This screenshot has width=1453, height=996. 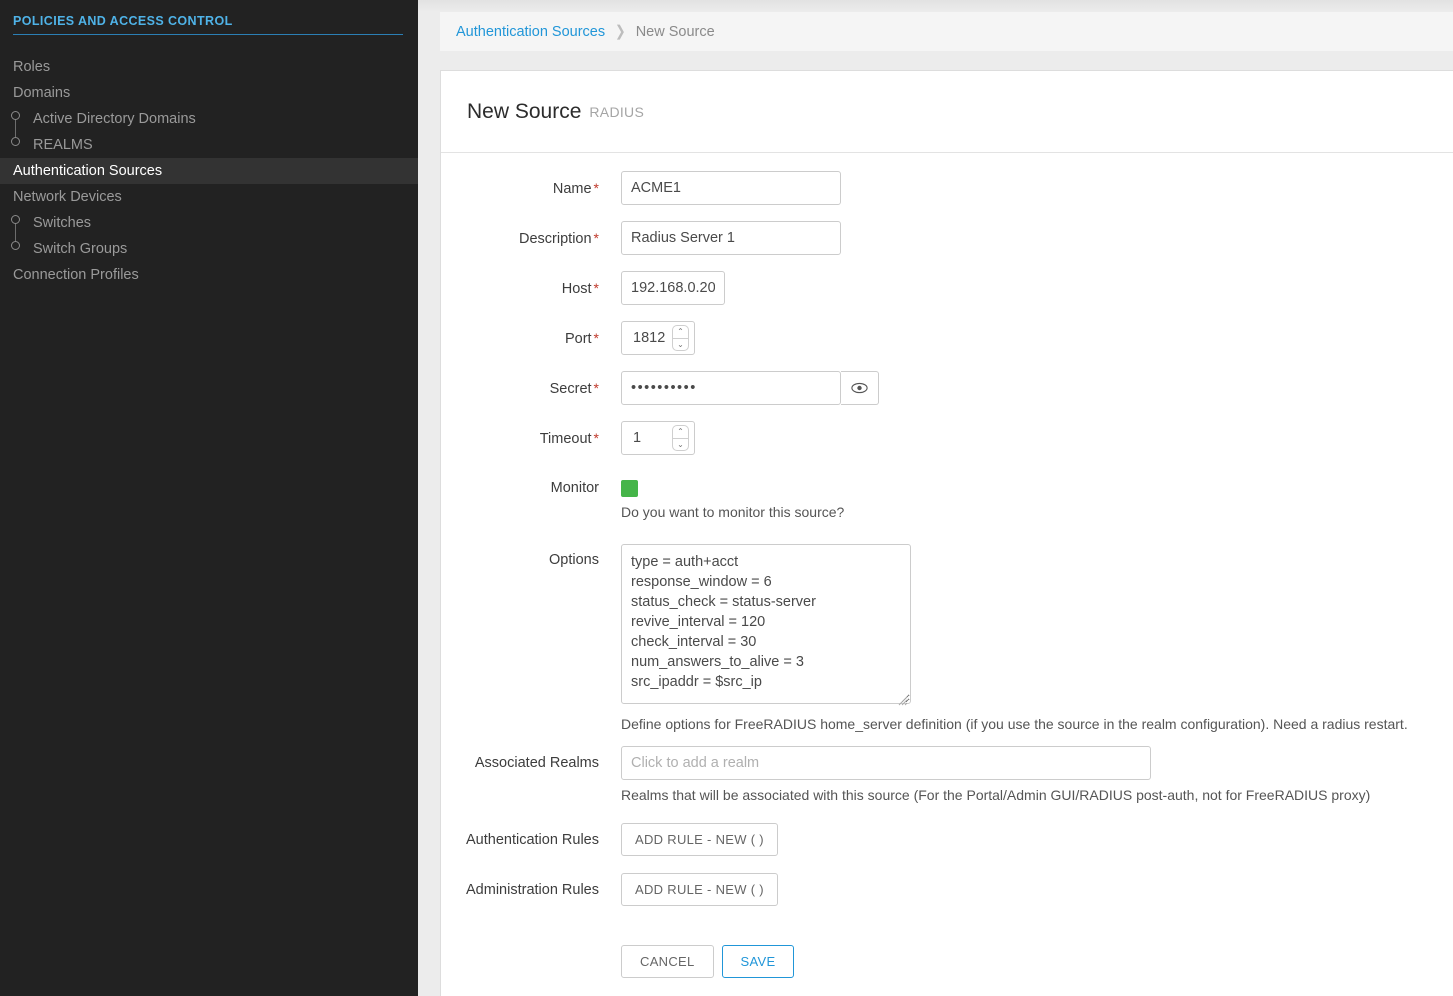 What do you see at coordinates (578, 339) in the screenshot?
I see `label-text: Port` at bounding box center [578, 339].